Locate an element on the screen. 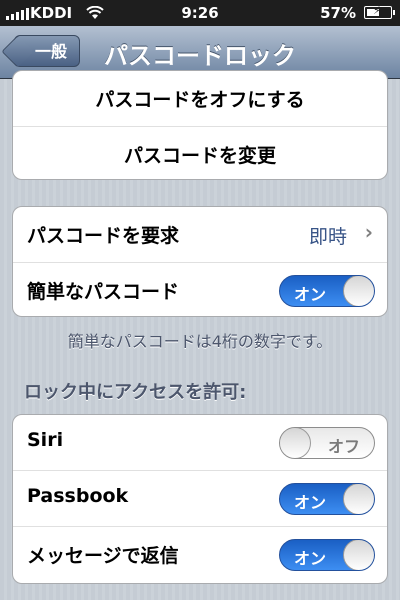  turn-passcode-off-row: パスコードをオフにする is located at coordinates (200, 99).